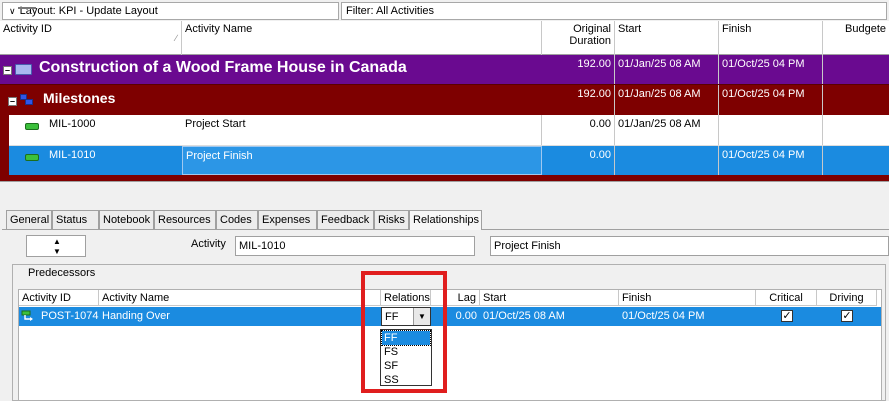 This screenshot has width=889, height=401. Describe the element at coordinates (406, 352) in the screenshot. I see `relation-option-fs: FS` at that location.